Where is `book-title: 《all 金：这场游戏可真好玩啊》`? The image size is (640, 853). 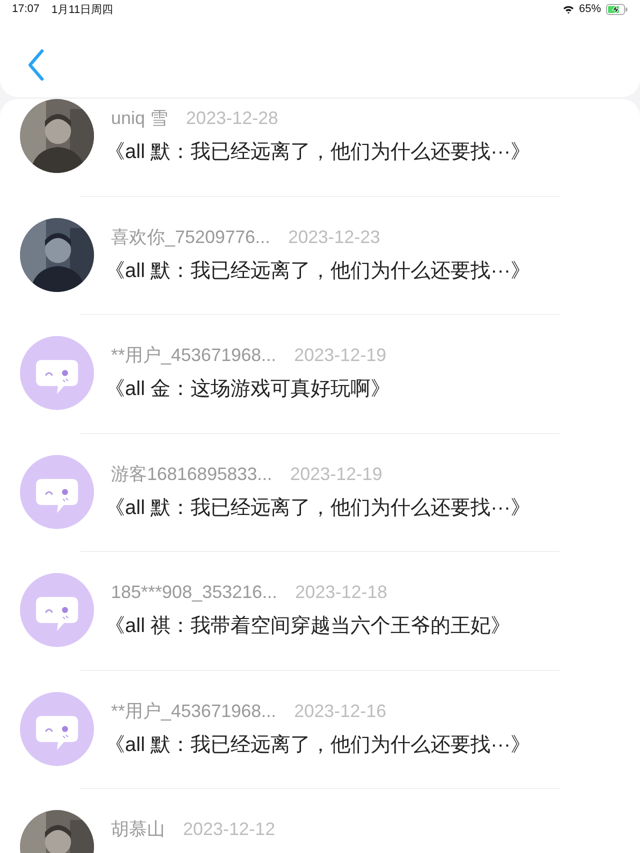
book-title: 《all 金：这场游戏可真好玩啊》 is located at coordinates (248, 389).